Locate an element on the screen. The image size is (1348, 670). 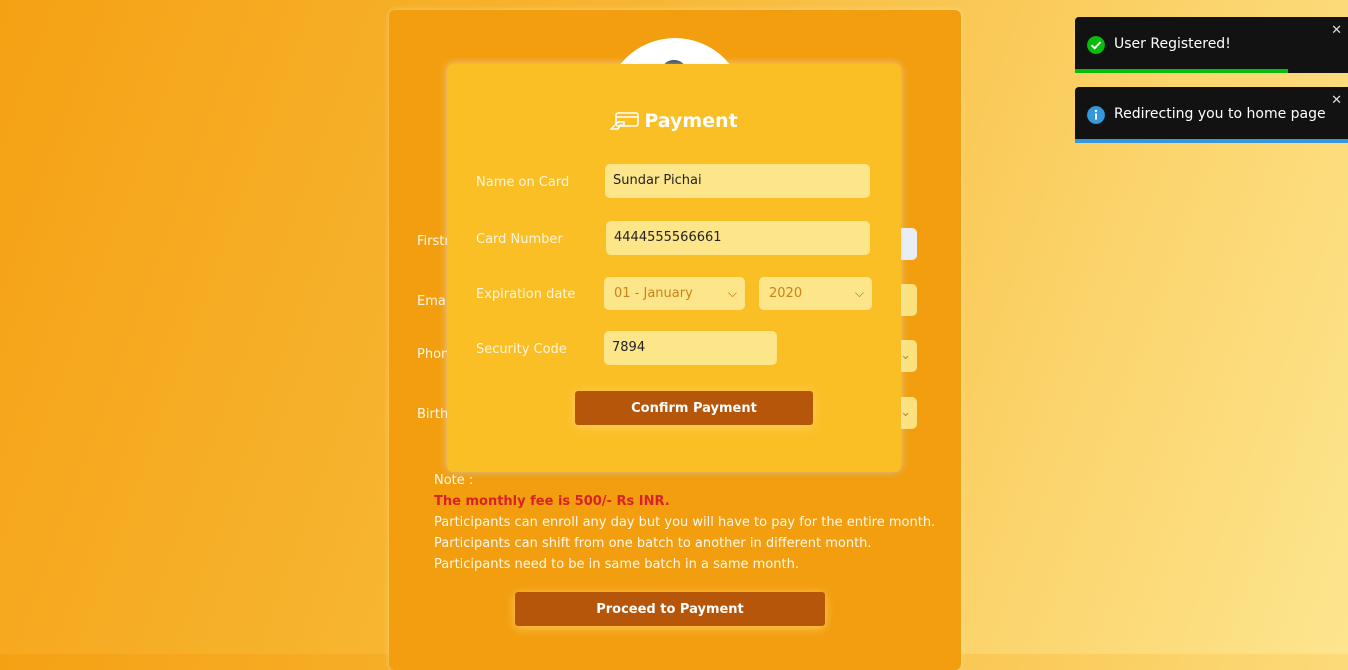
payment-title-text: Payment is located at coordinates (691, 121).